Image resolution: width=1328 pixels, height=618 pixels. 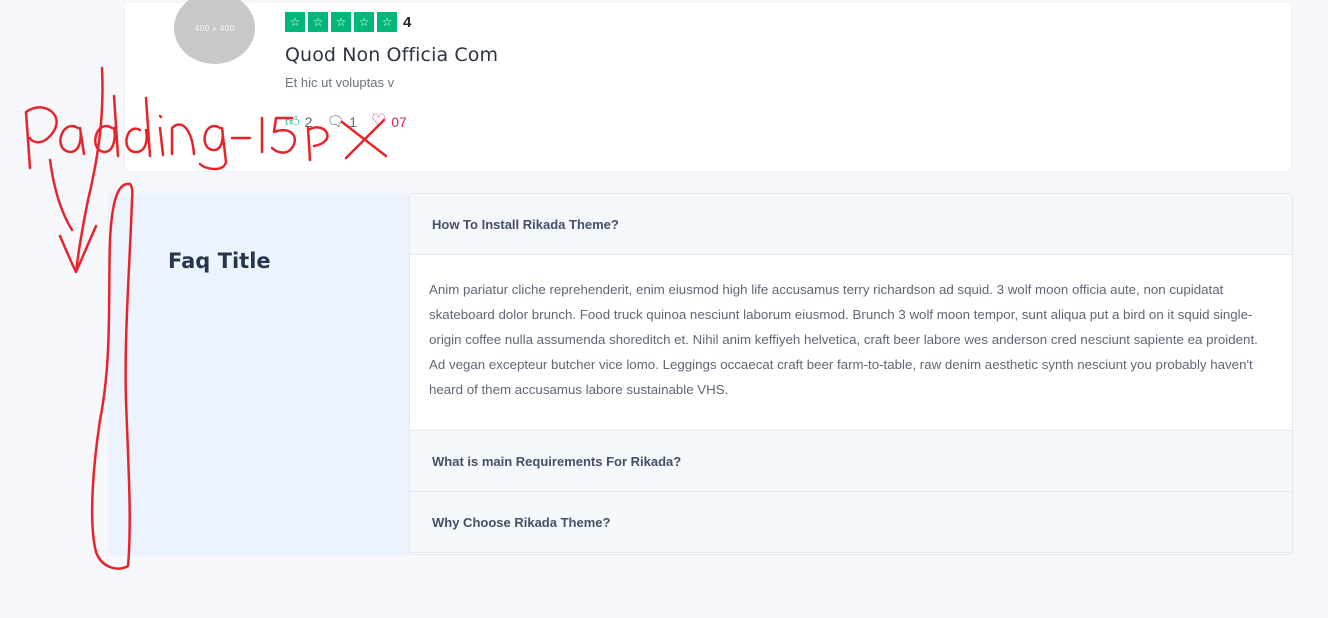 What do you see at coordinates (340, 82) in the screenshot?
I see `review-text: Et hic ut voluptas v` at bounding box center [340, 82].